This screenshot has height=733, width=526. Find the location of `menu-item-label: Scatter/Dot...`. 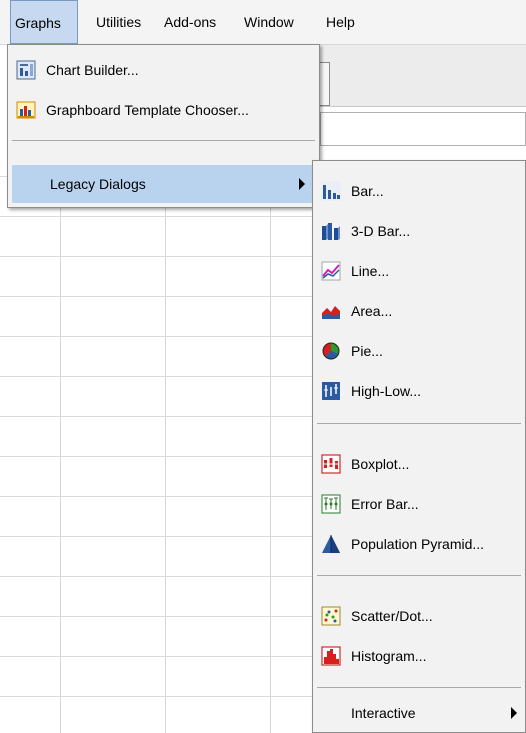

menu-item-label: Scatter/Dot... is located at coordinates (392, 616).